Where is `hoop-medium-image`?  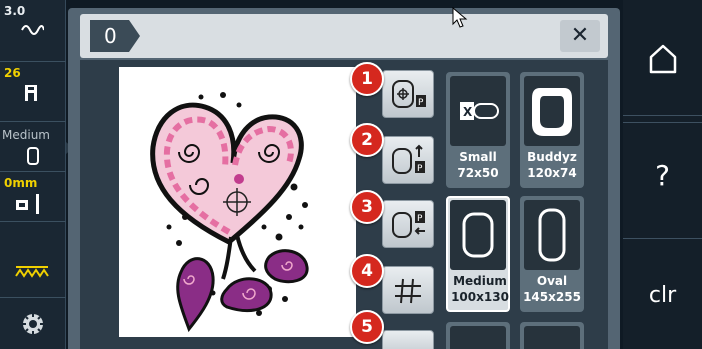 hoop-medium-image is located at coordinates (478, 235).